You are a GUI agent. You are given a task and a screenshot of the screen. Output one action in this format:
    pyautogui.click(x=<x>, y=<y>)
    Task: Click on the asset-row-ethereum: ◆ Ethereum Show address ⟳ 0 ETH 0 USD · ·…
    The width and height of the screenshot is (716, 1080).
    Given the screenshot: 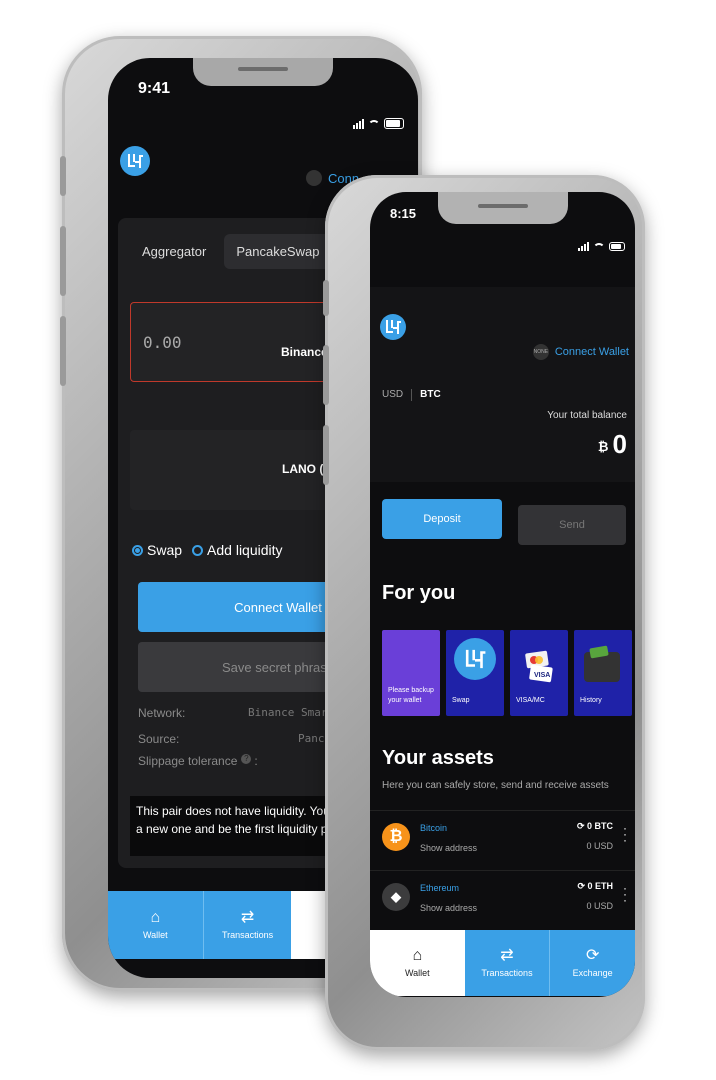 What is the action you would take?
    pyautogui.click(x=502, y=900)
    